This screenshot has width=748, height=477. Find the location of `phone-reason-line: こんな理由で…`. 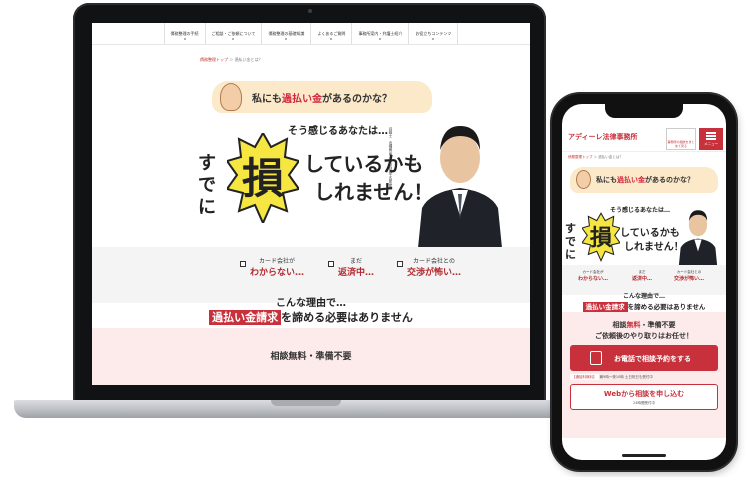

phone-reason-line: こんな理由で… is located at coordinates (643, 296).